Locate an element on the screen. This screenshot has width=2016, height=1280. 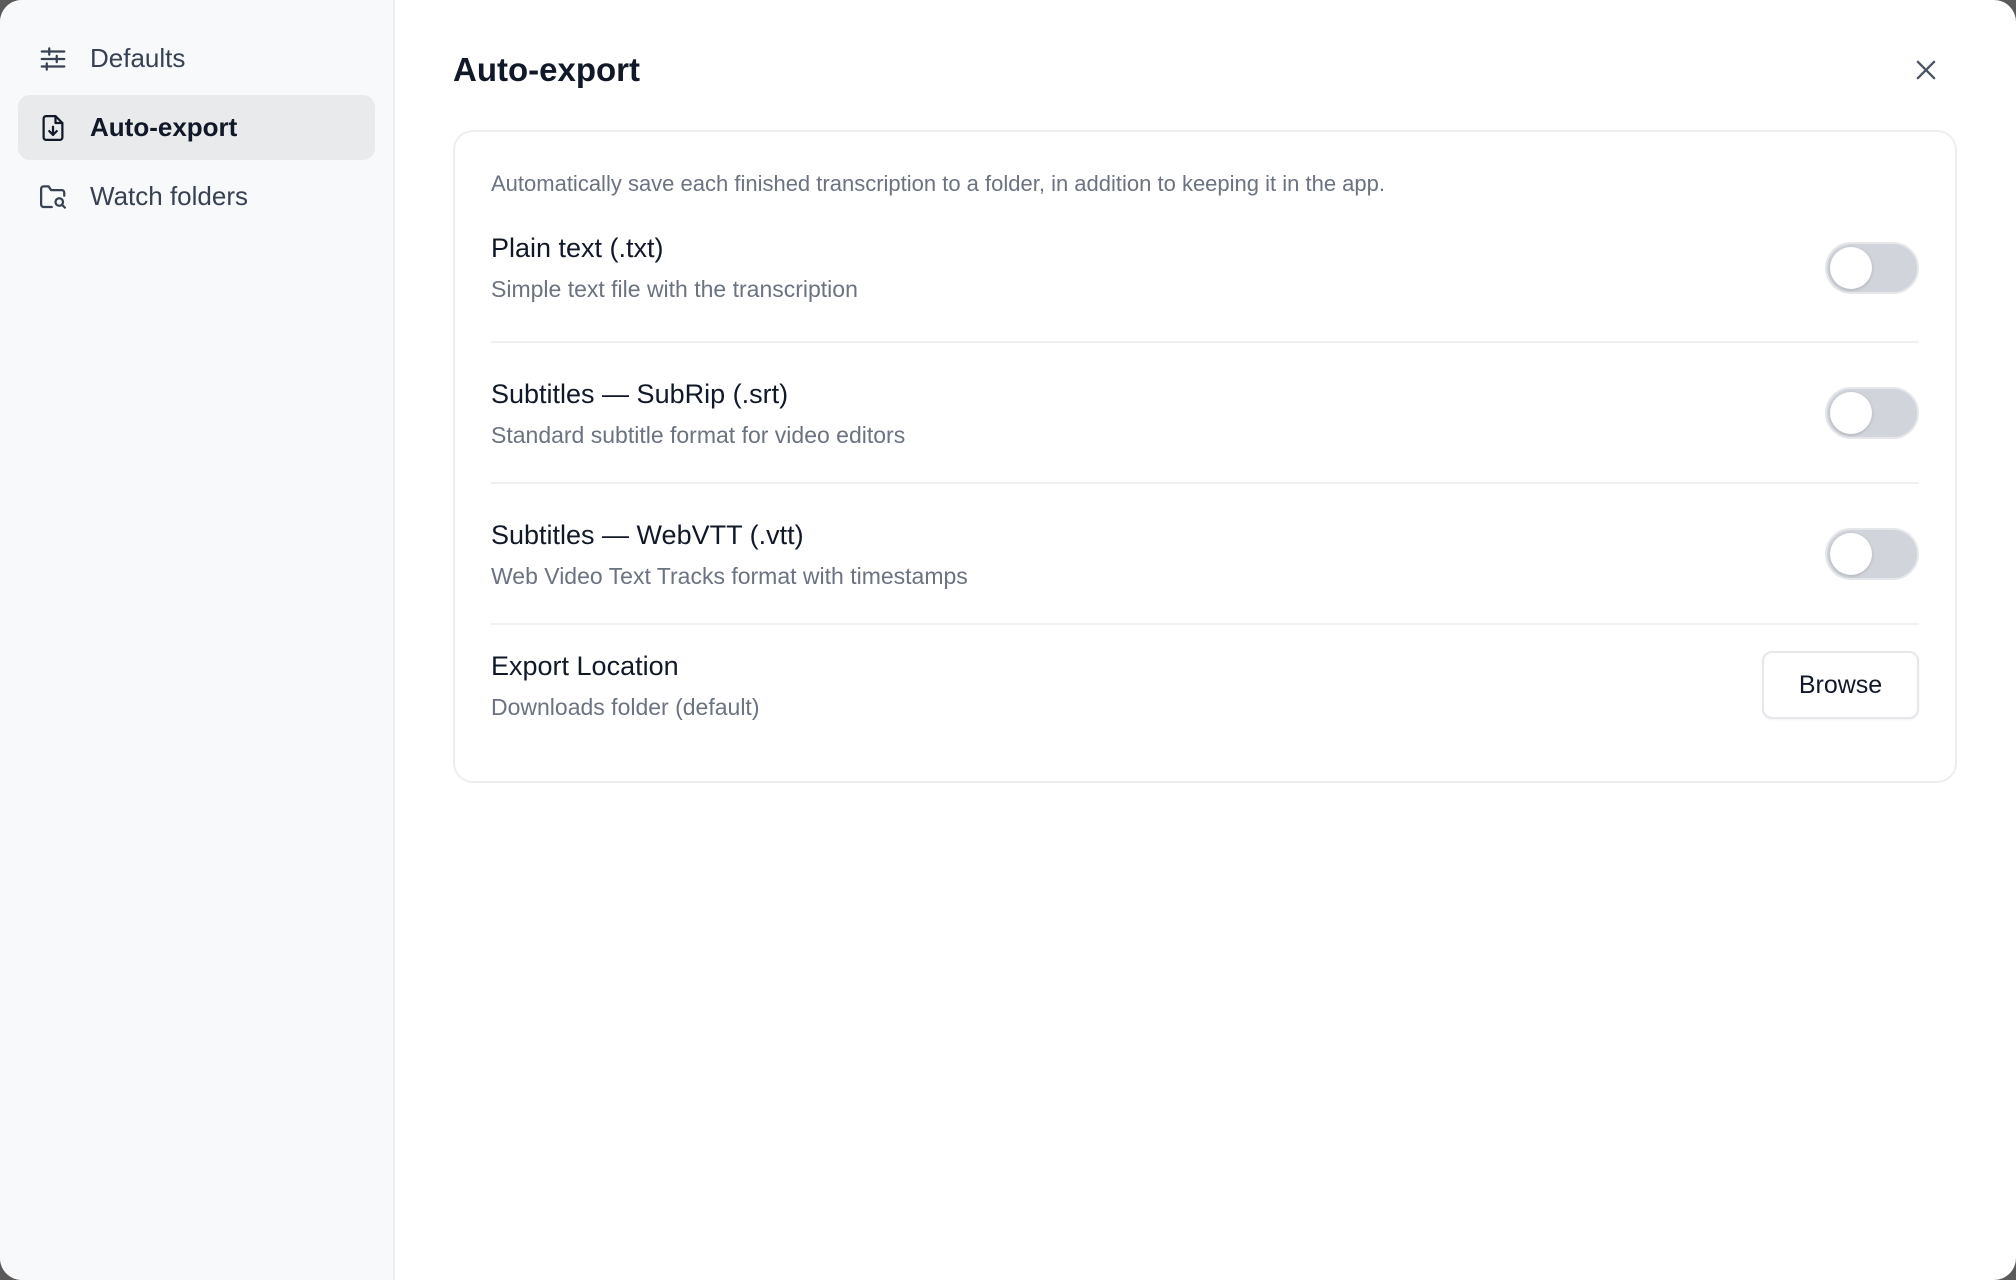
sidebar-item-auto-export: Auto-export is located at coordinates (196, 127).